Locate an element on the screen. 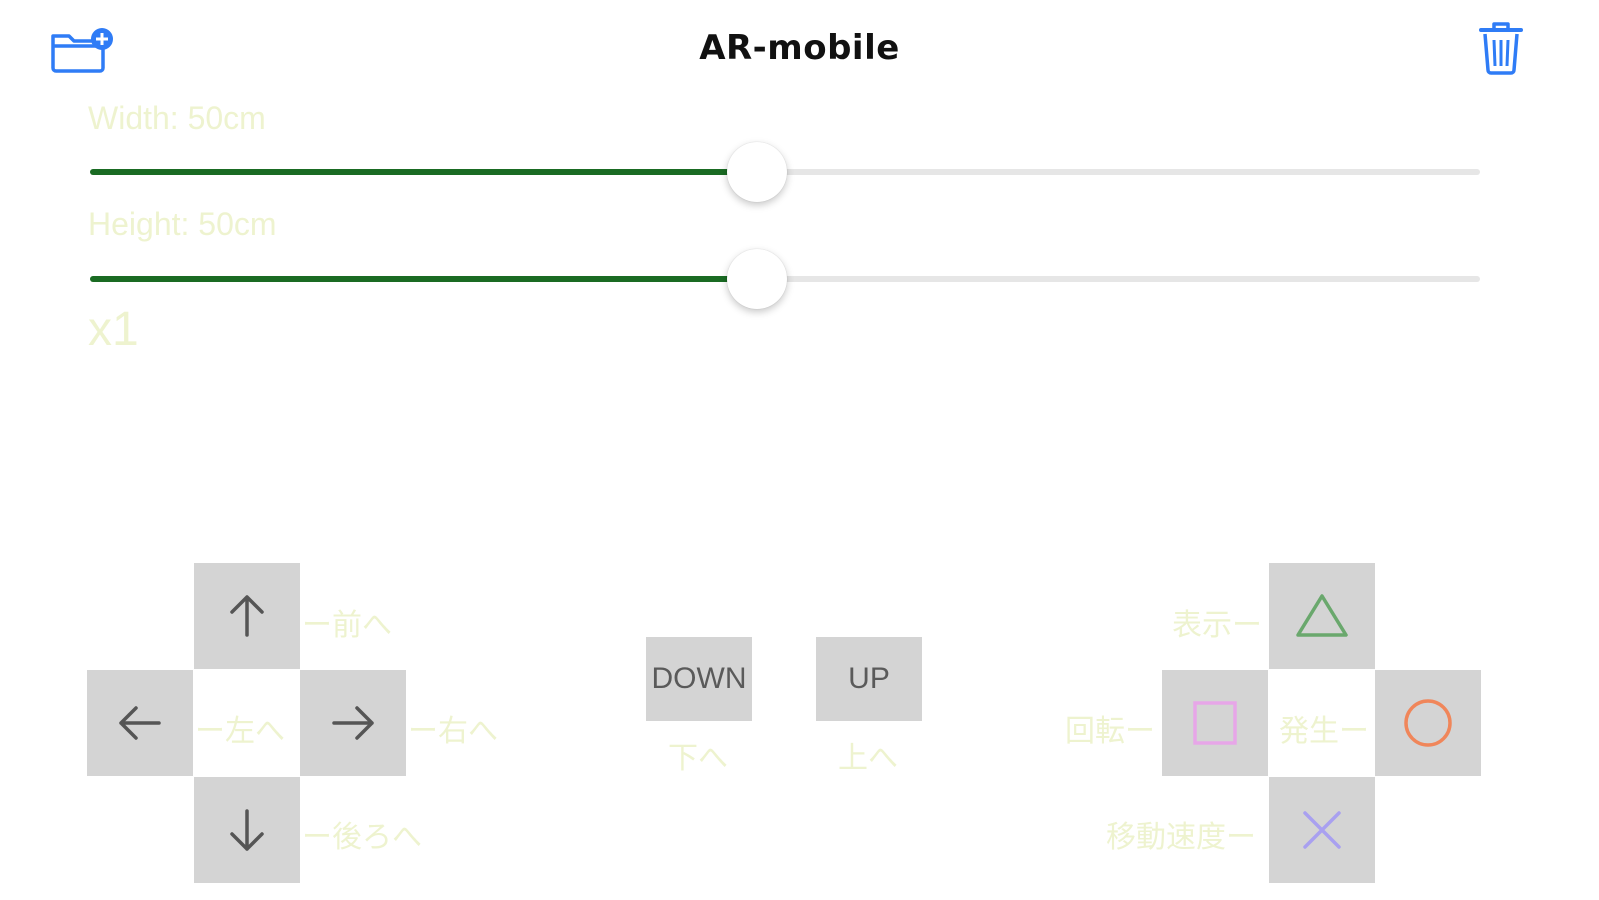  spawn-button is located at coordinates (1428, 723).